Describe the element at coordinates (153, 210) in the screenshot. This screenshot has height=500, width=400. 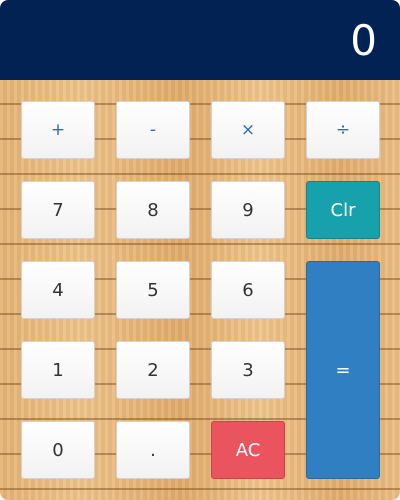
I see `digit-8-button: 8` at that location.